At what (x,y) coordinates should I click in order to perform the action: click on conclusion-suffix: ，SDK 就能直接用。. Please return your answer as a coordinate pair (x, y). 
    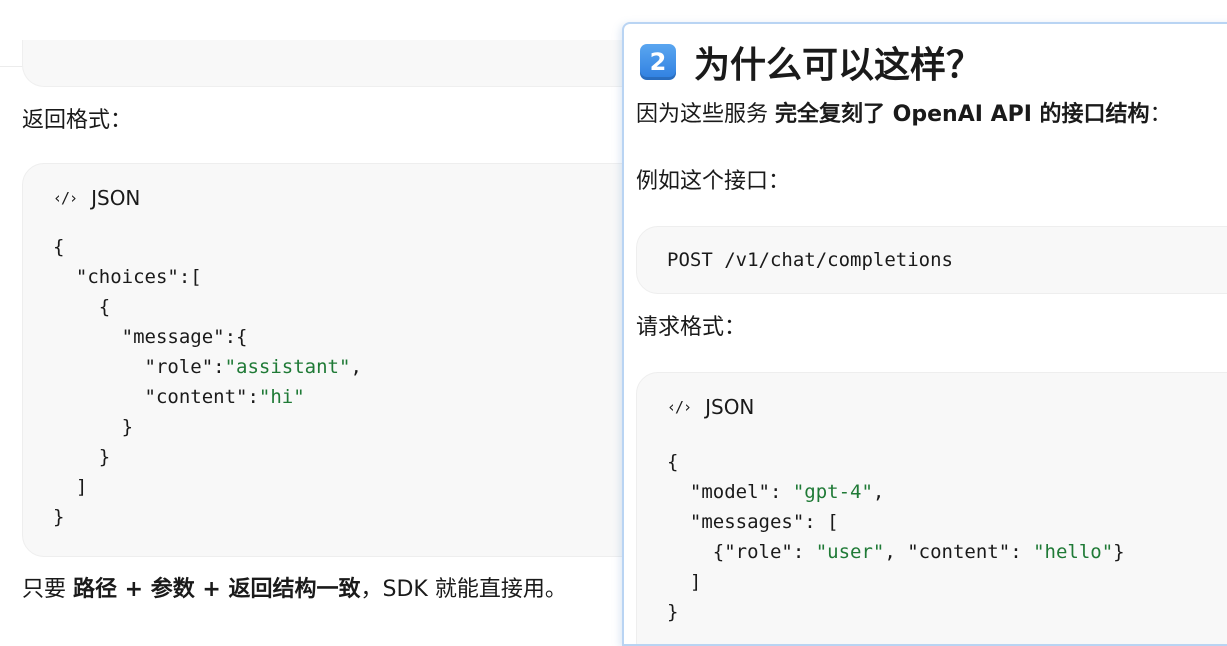
    Looking at the image, I should click on (463, 589).